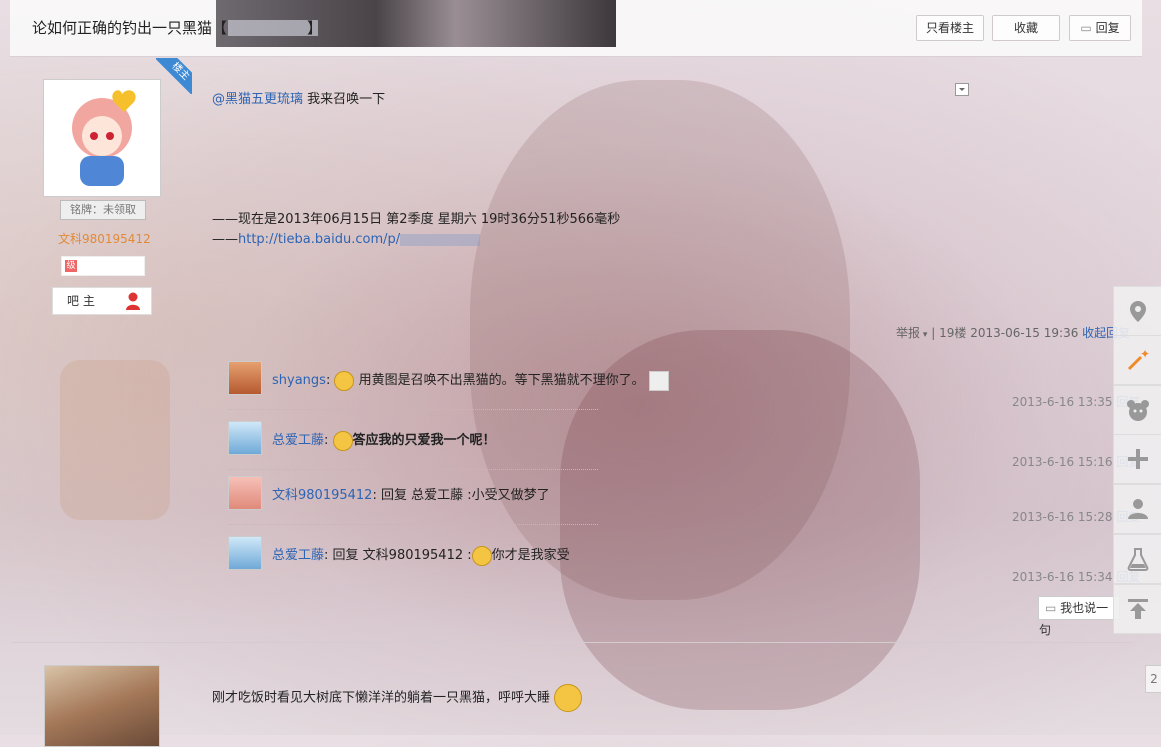  What do you see at coordinates (104, 238) in the screenshot?
I see `author-name: 文科980195412` at bounding box center [104, 238].